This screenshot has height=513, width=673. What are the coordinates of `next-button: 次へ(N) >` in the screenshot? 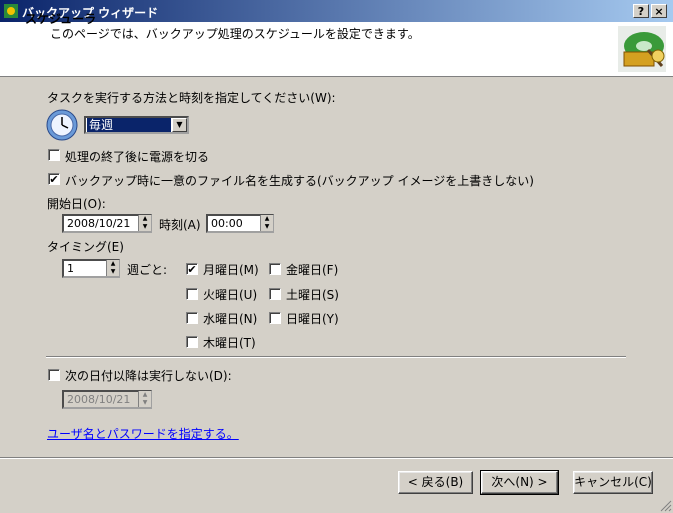 It's located at (519, 482).